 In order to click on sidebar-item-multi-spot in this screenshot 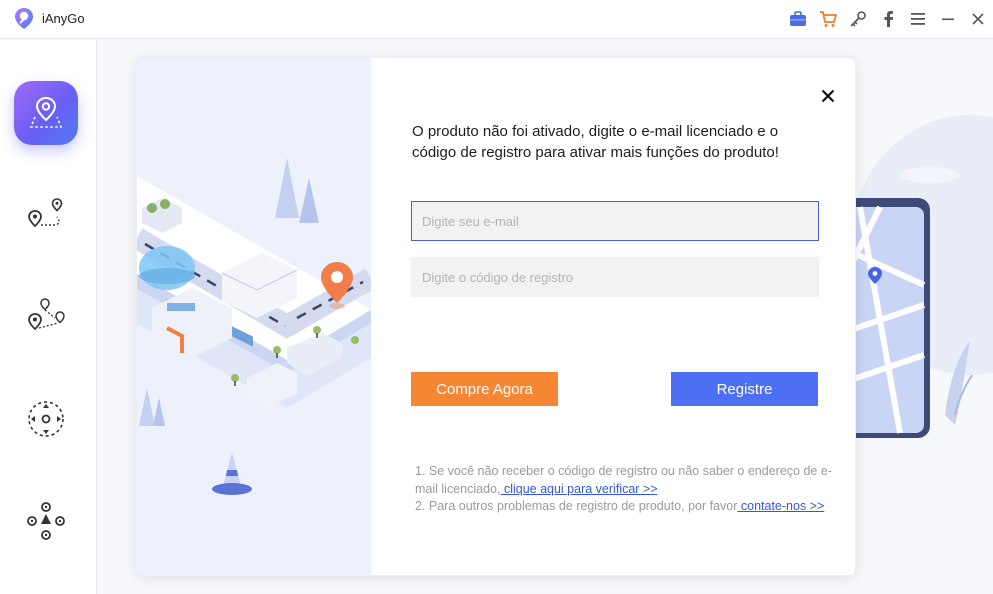, I will do `click(46, 317)`.